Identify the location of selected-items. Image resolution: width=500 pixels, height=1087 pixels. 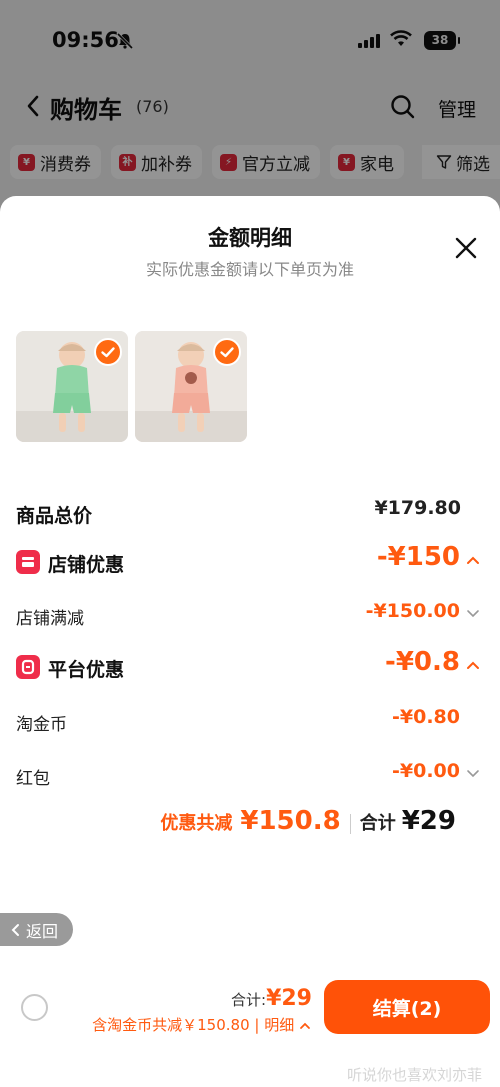
(131, 386).